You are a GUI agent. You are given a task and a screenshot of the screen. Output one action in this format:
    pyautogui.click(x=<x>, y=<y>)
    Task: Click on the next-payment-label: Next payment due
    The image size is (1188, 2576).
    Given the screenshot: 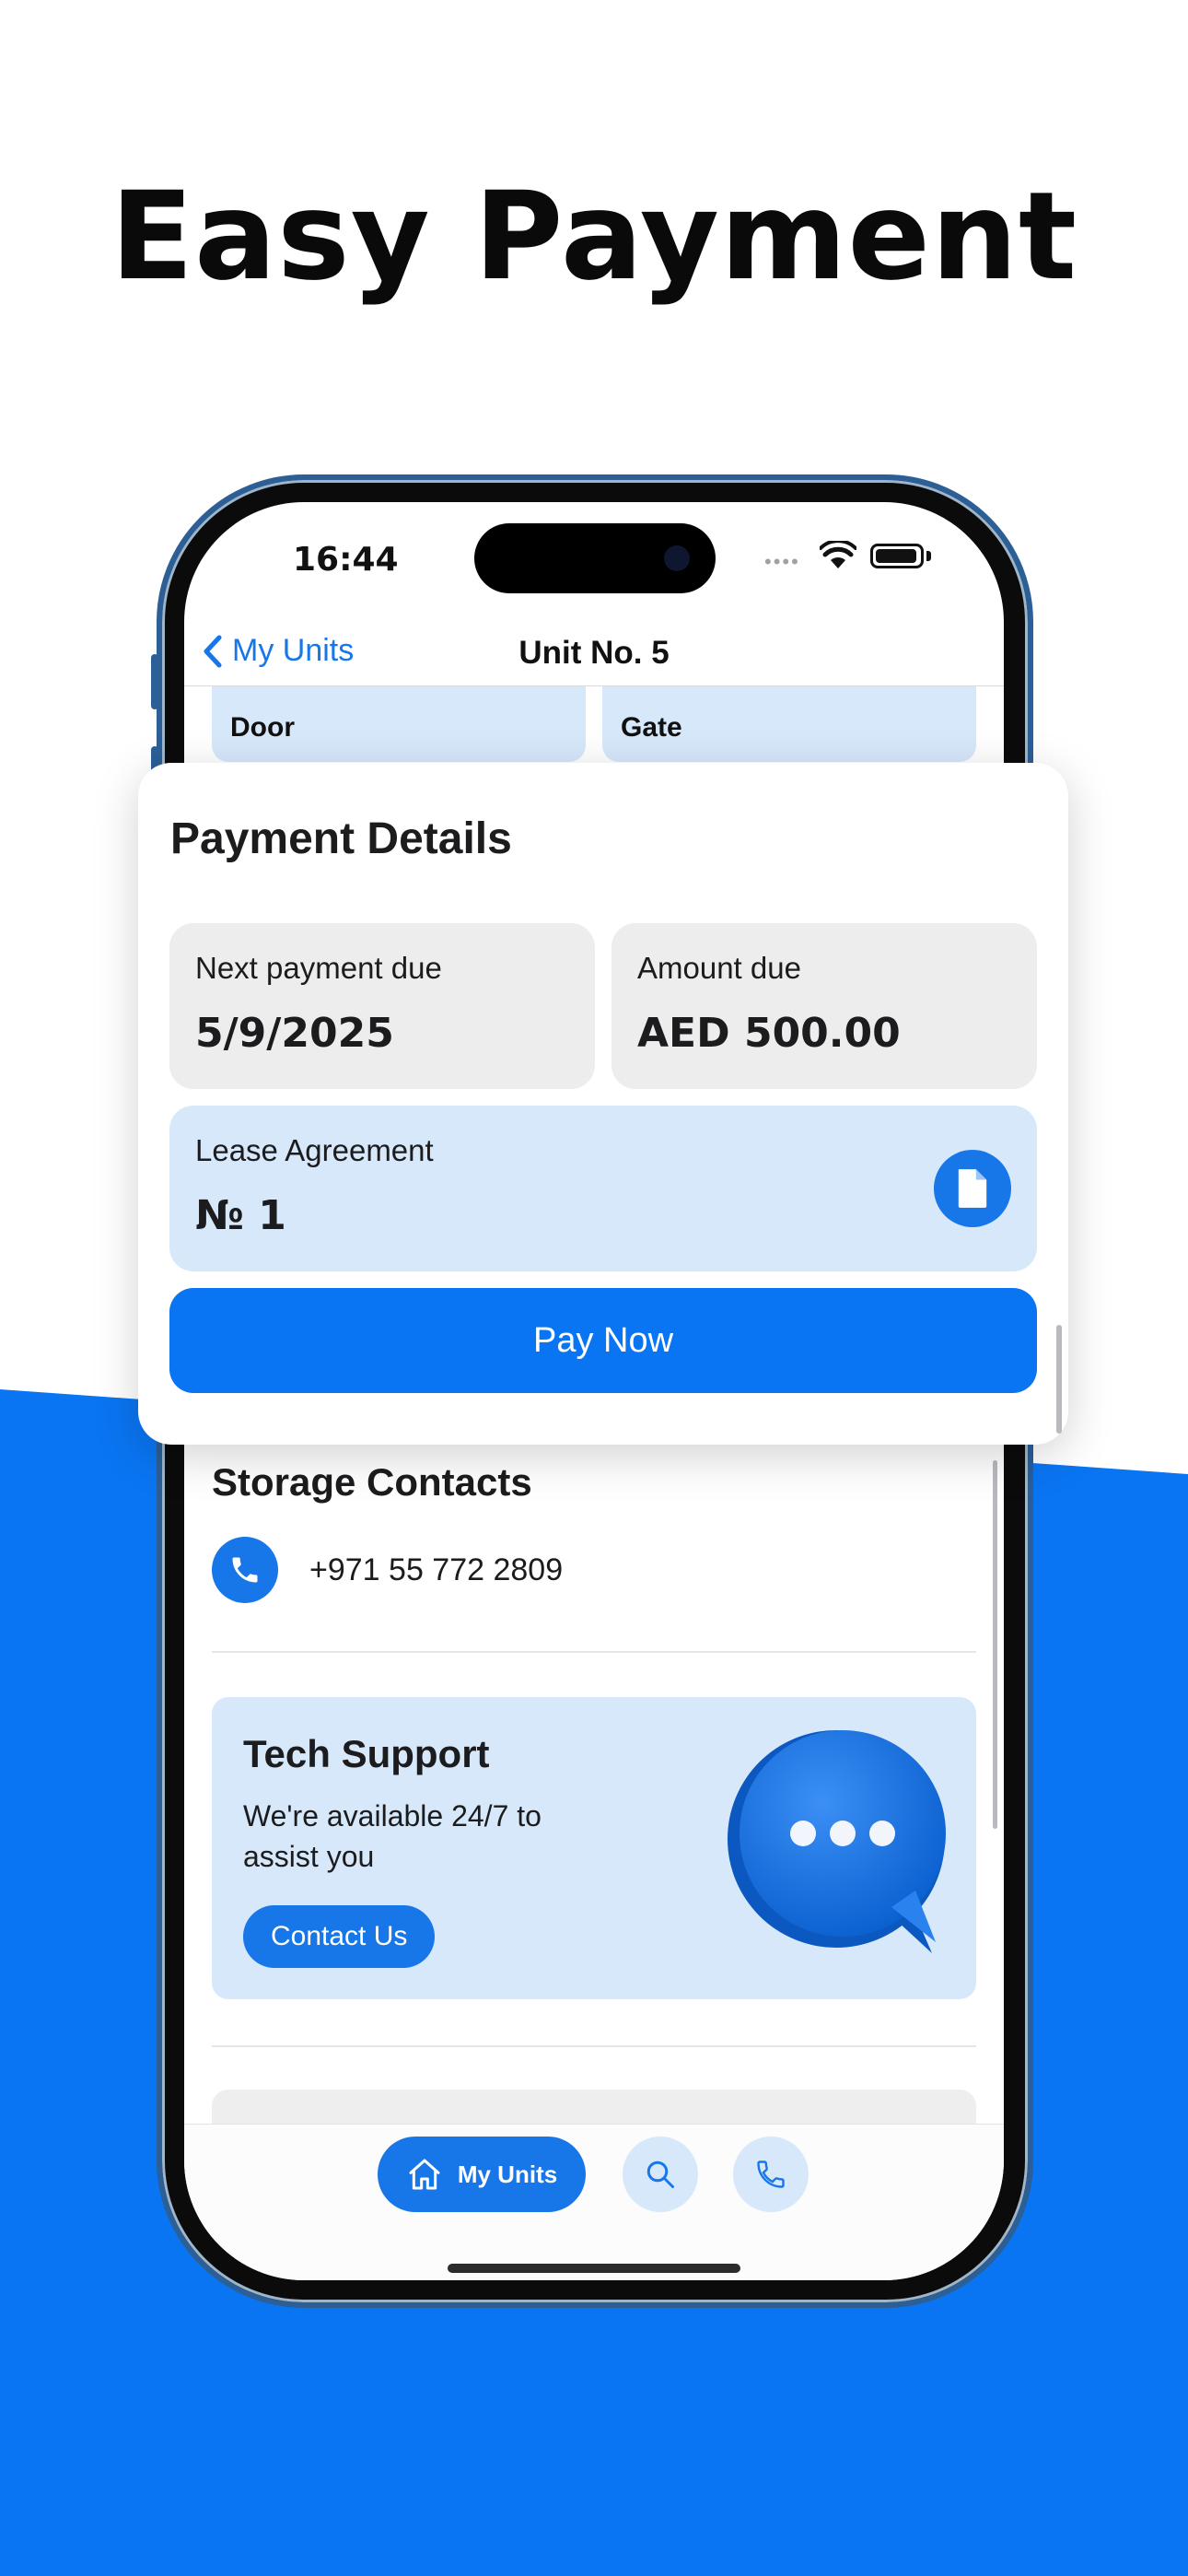 What is the action you would take?
    pyautogui.click(x=318, y=968)
    